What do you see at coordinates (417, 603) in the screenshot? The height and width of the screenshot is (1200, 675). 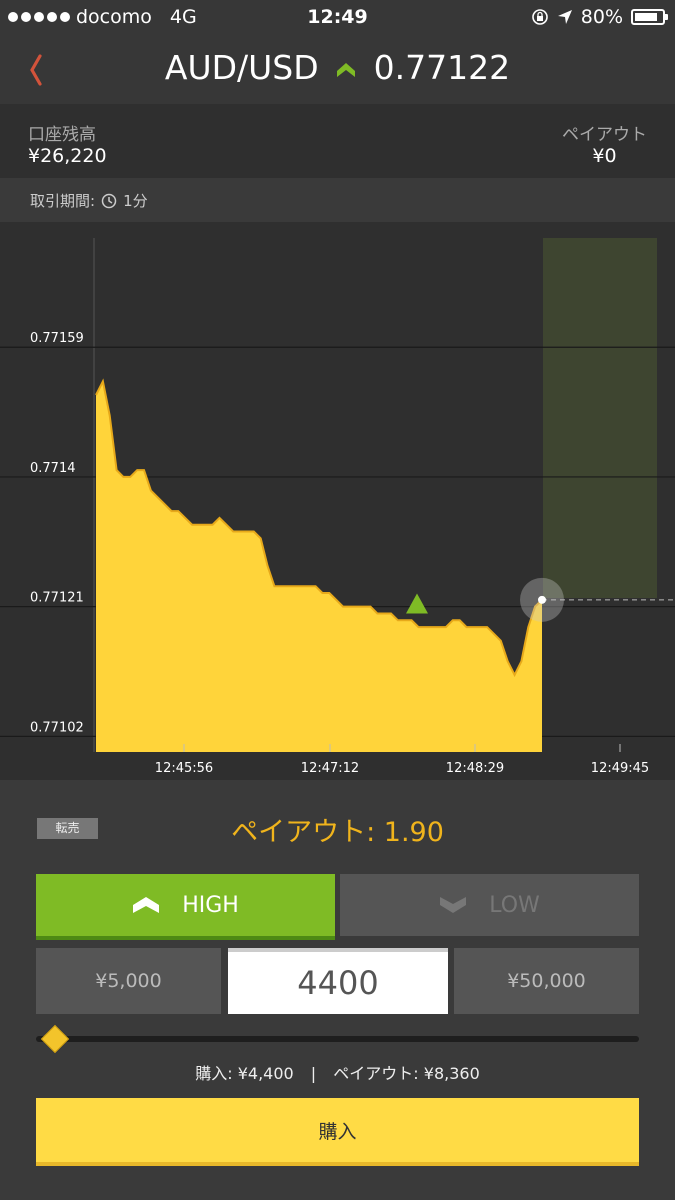 I see `entry-marker-icon` at bounding box center [417, 603].